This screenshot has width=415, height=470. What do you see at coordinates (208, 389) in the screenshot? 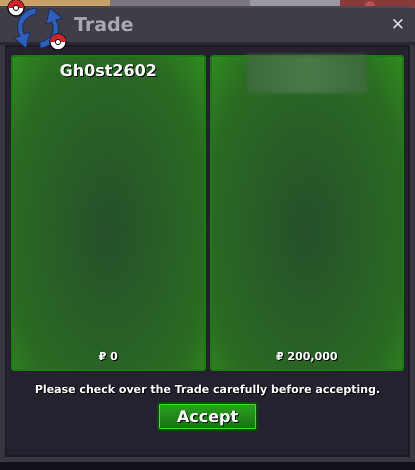
I see `notice-text: Please check over the Trade carefully before accepting.` at bounding box center [208, 389].